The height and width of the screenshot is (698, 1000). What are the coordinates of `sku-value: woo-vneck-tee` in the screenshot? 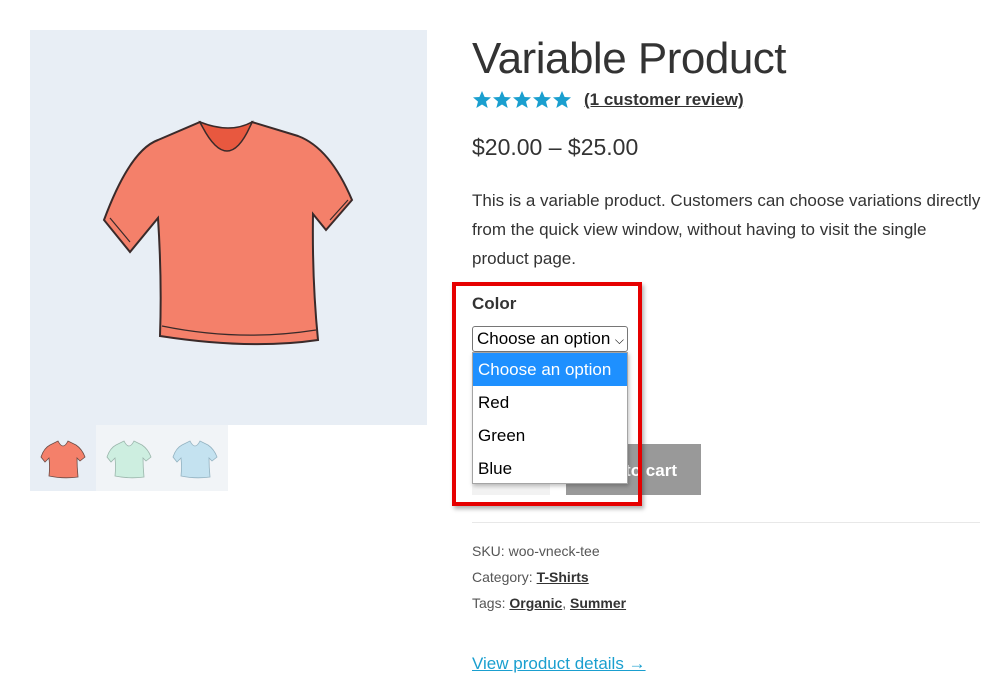 It's located at (554, 551).